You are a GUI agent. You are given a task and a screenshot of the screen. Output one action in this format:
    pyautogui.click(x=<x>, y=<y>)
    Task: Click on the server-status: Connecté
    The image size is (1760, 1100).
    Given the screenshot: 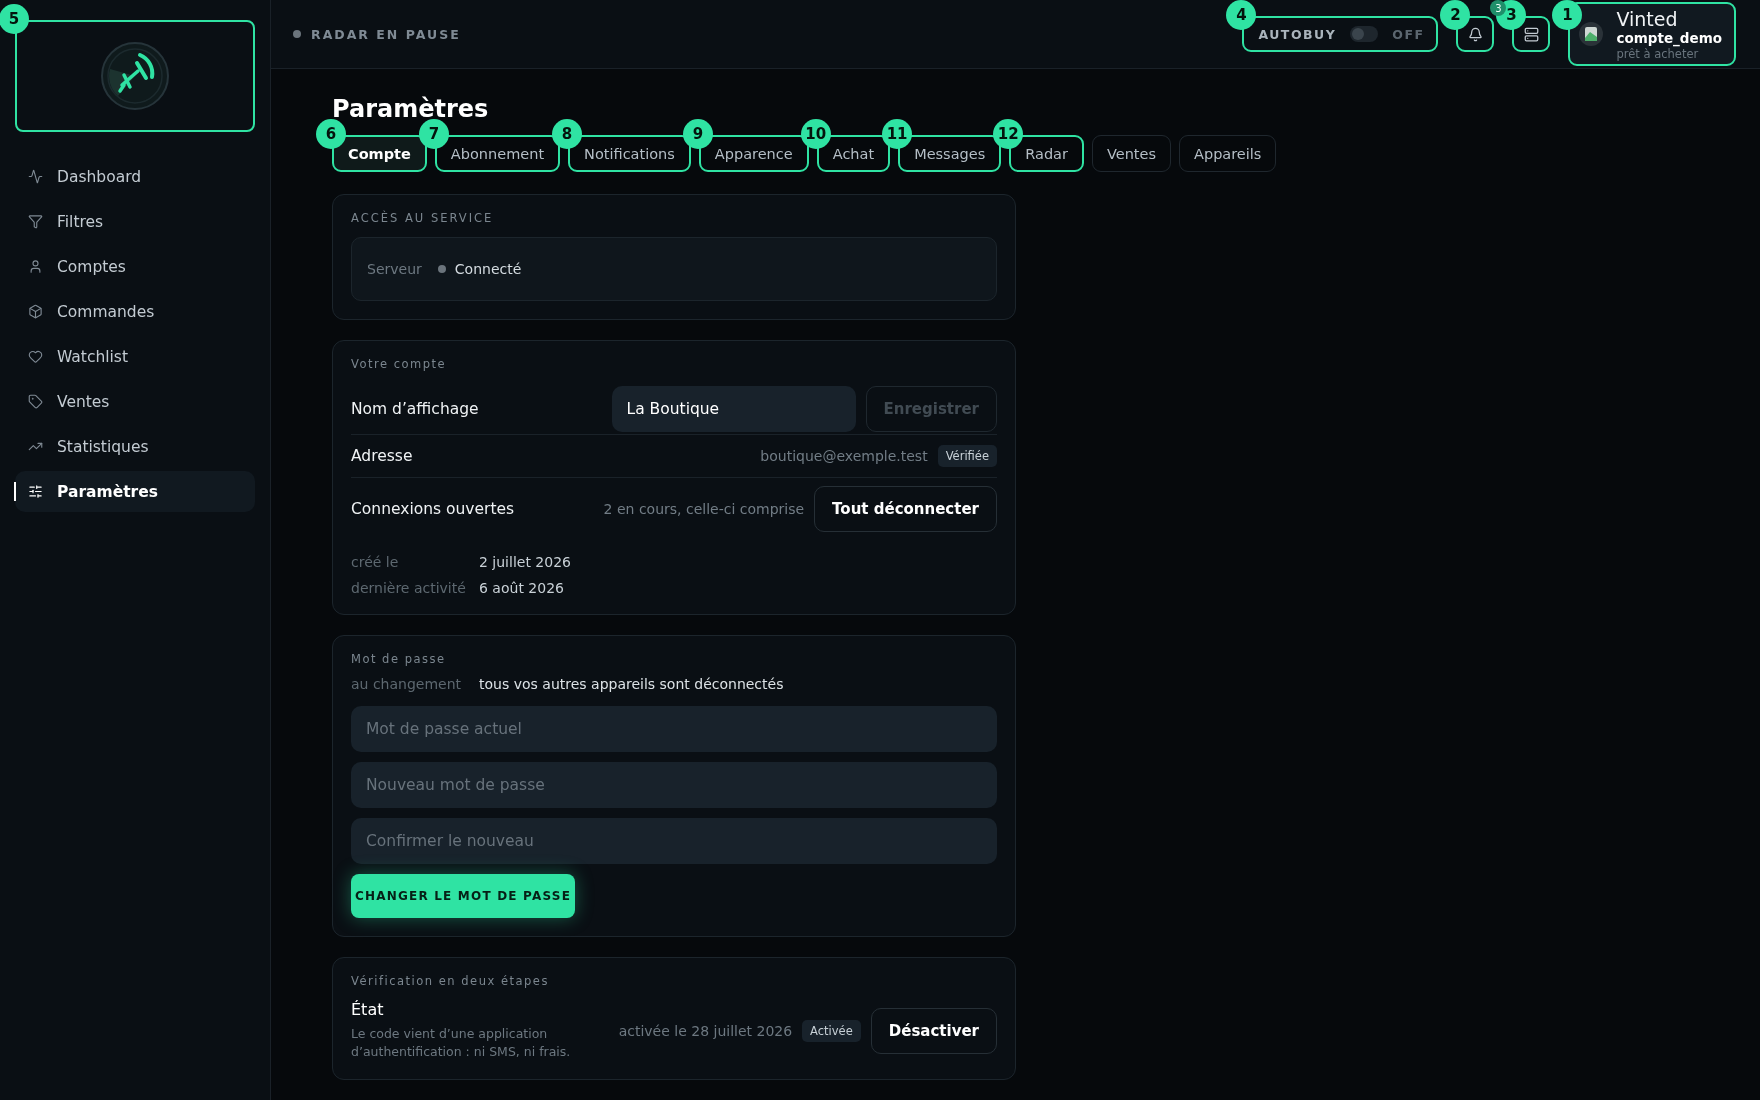 What is the action you would take?
    pyautogui.click(x=479, y=269)
    